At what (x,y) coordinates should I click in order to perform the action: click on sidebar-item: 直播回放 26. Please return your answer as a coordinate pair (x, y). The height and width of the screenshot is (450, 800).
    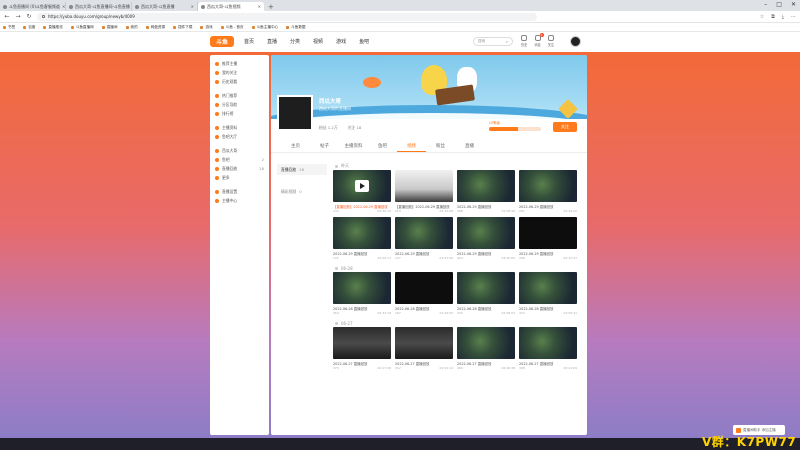
    Looking at the image, I should click on (239, 168).